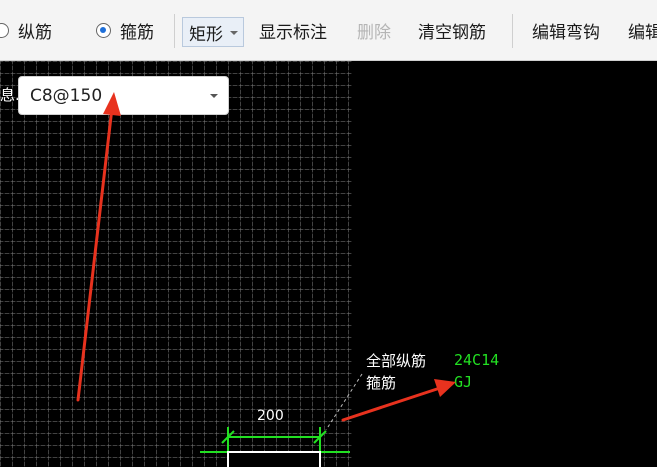 This screenshot has height=467, width=657. I want to click on leader-line, so click(344, 402).